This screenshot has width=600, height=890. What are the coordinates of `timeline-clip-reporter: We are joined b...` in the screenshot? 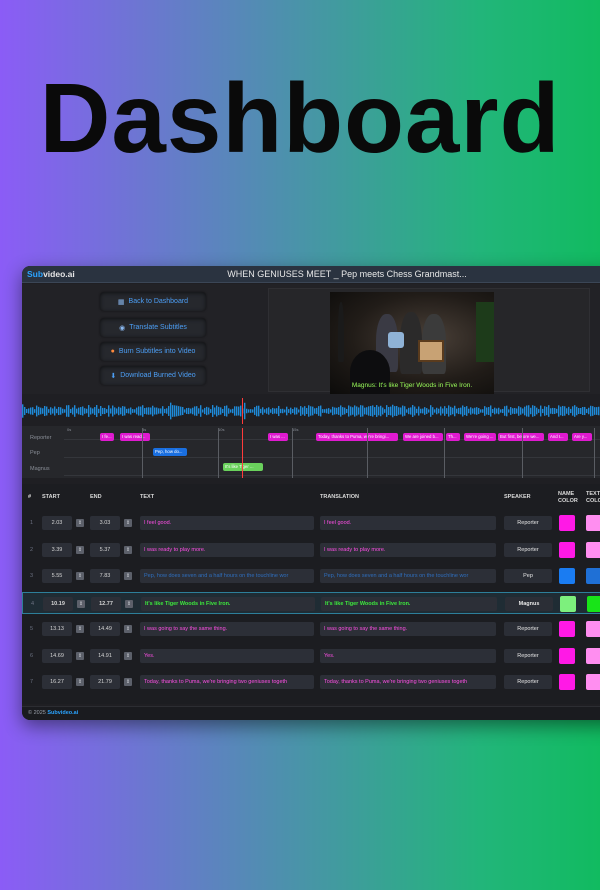 It's located at (423, 437).